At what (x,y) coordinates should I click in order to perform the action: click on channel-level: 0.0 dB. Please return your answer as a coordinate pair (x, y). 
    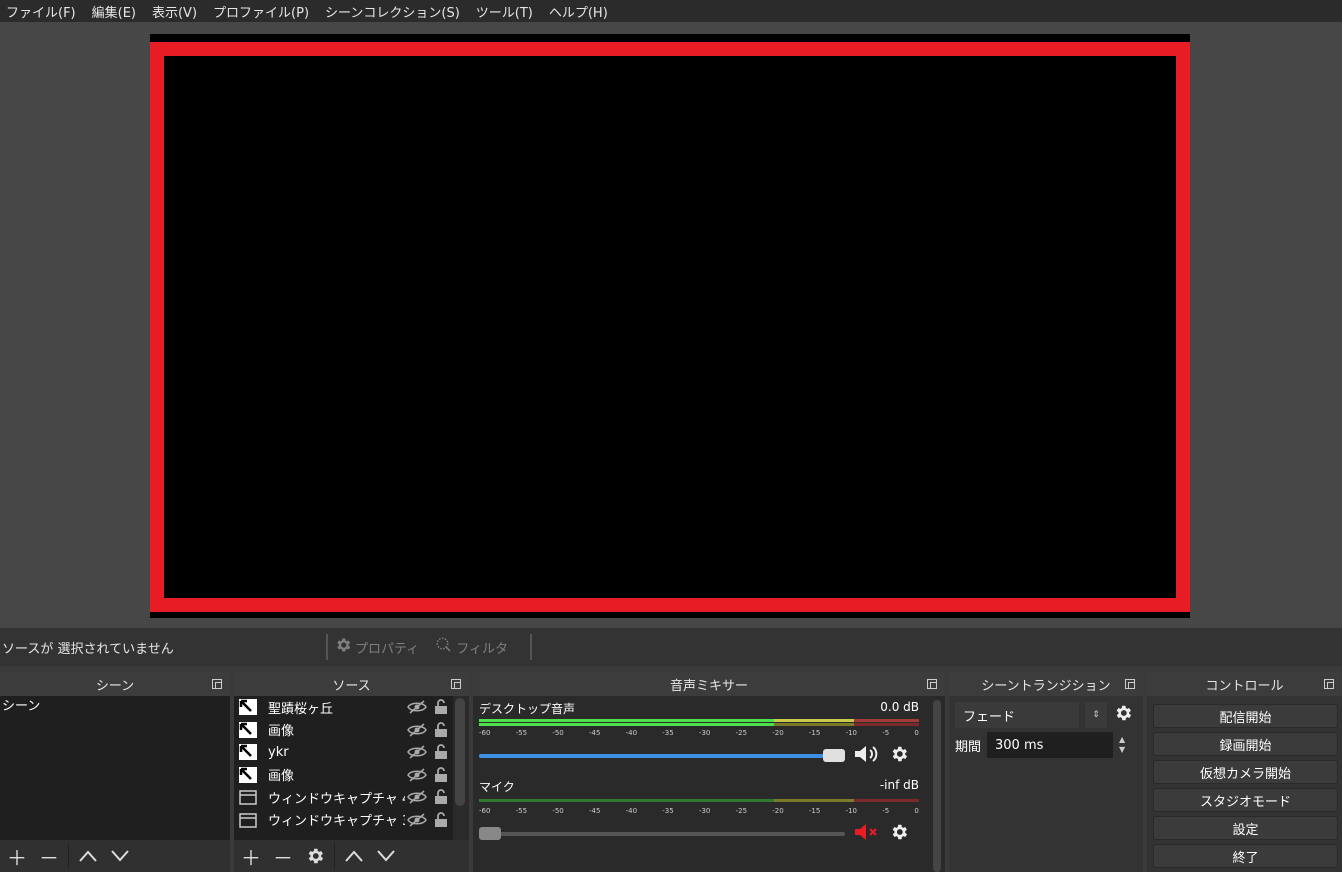
    Looking at the image, I should click on (899, 707).